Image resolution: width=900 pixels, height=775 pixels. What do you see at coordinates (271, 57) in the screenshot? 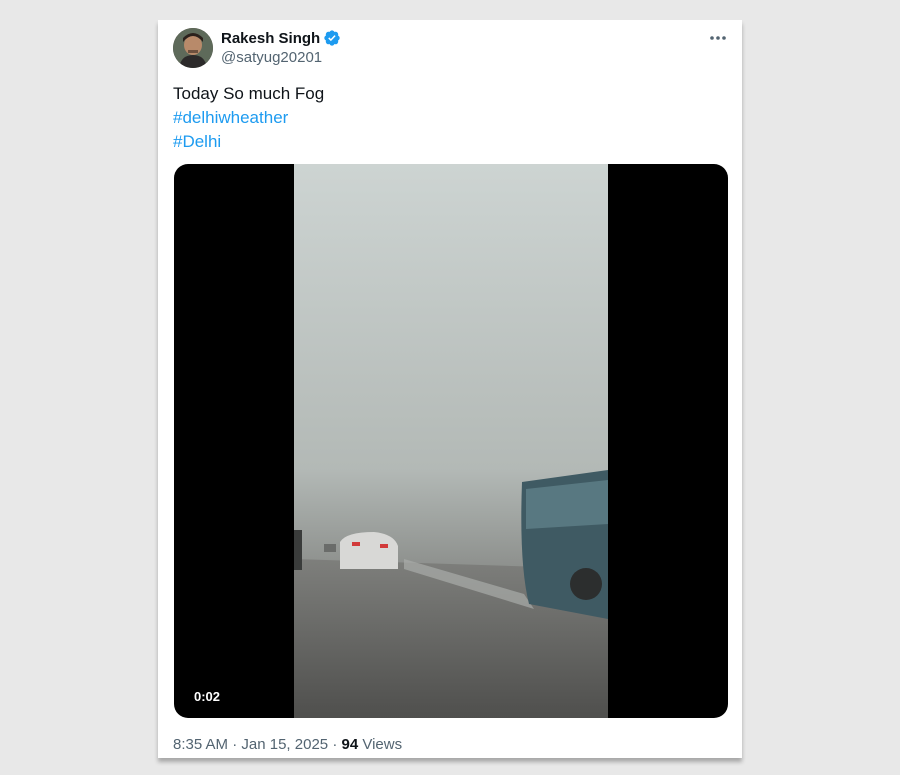
I see `author-handle: @satyug20201` at bounding box center [271, 57].